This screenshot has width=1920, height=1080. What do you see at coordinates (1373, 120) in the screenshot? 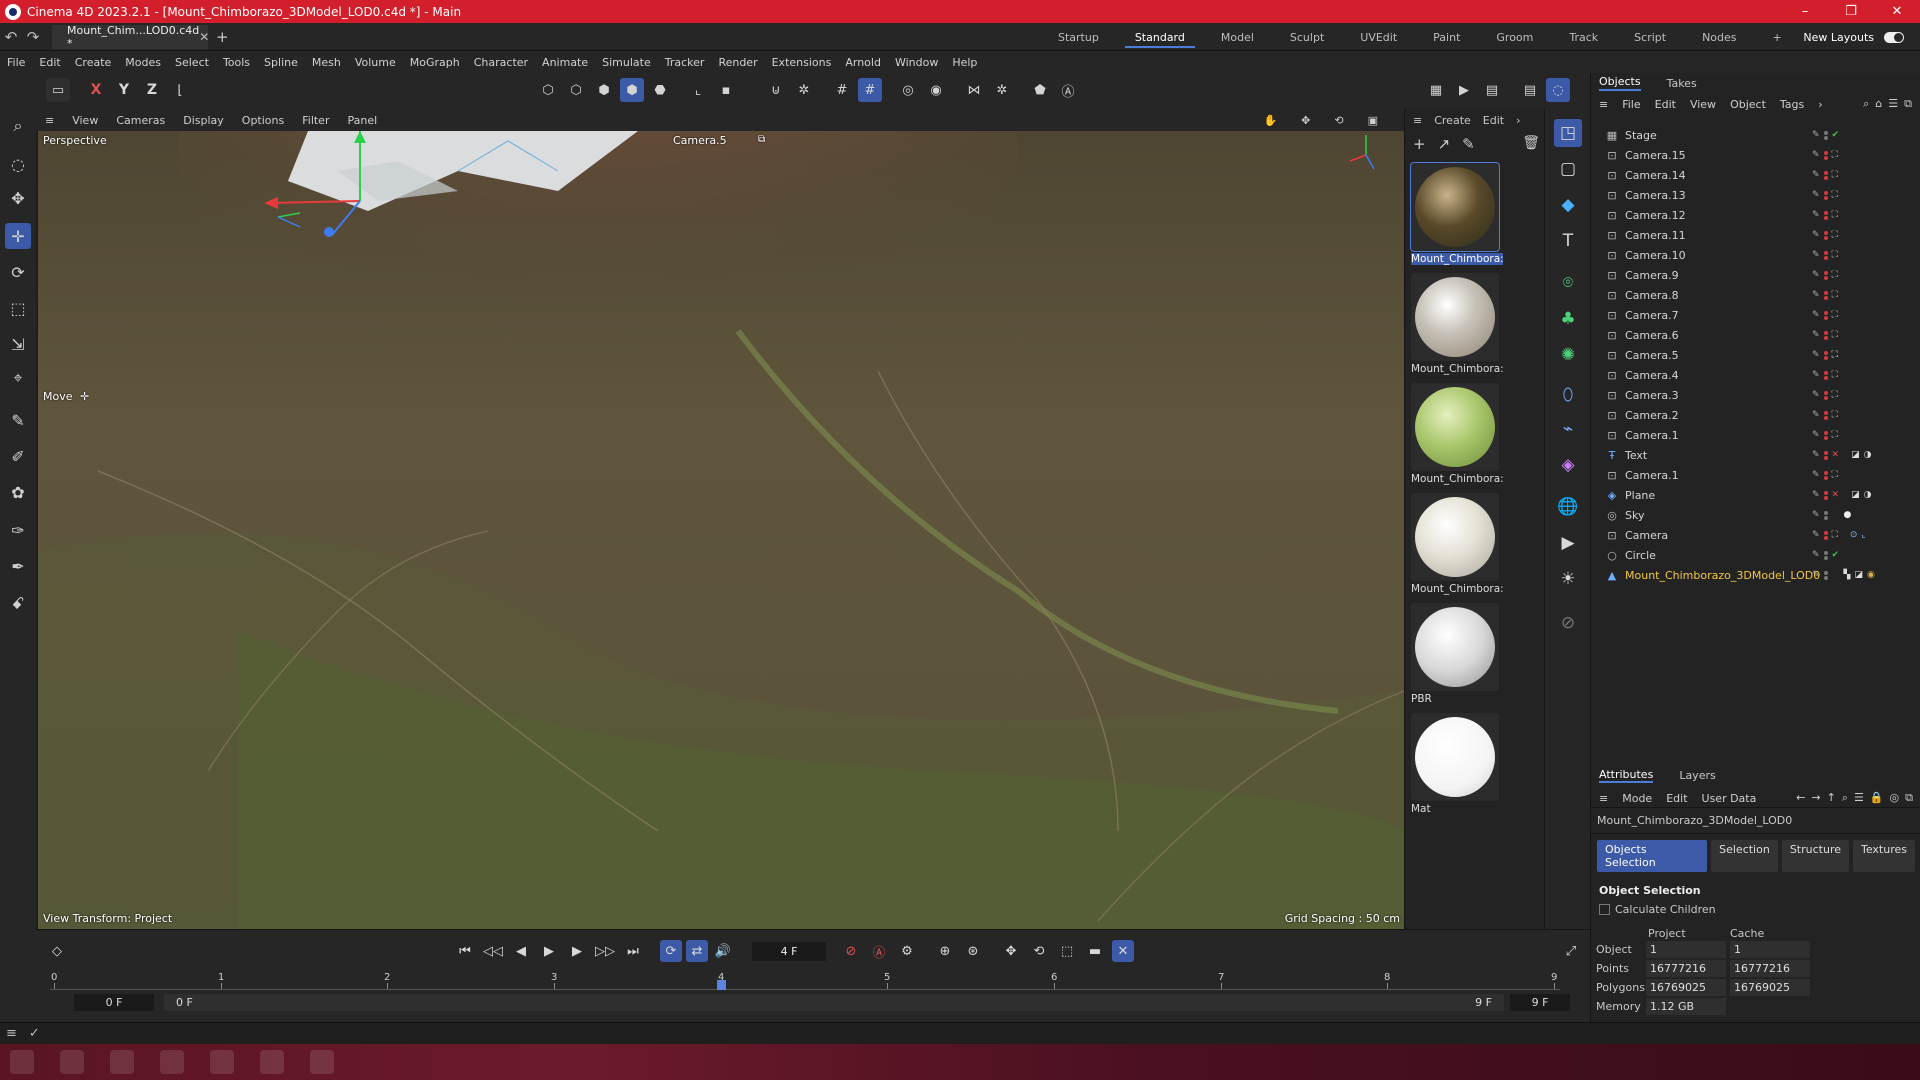
I see `maximize-view-icon: ▣` at bounding box center [1373, 120].